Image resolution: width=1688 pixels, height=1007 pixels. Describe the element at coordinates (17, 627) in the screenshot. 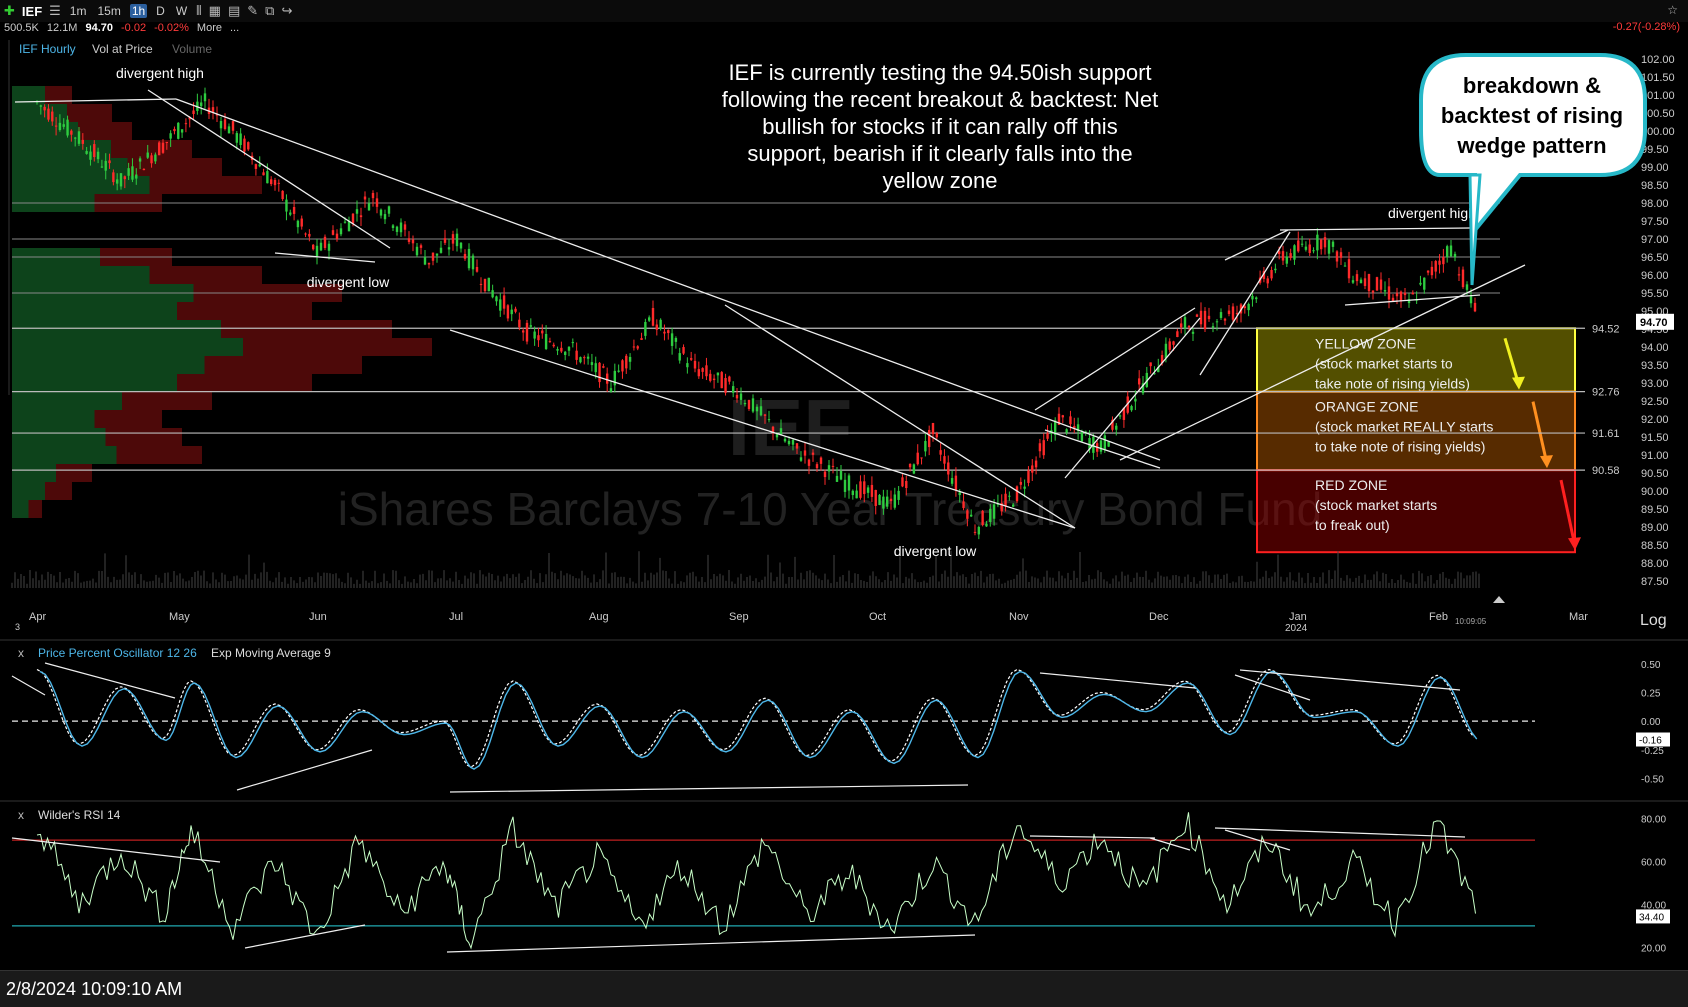

I see `x-start-label: 3` at that location.